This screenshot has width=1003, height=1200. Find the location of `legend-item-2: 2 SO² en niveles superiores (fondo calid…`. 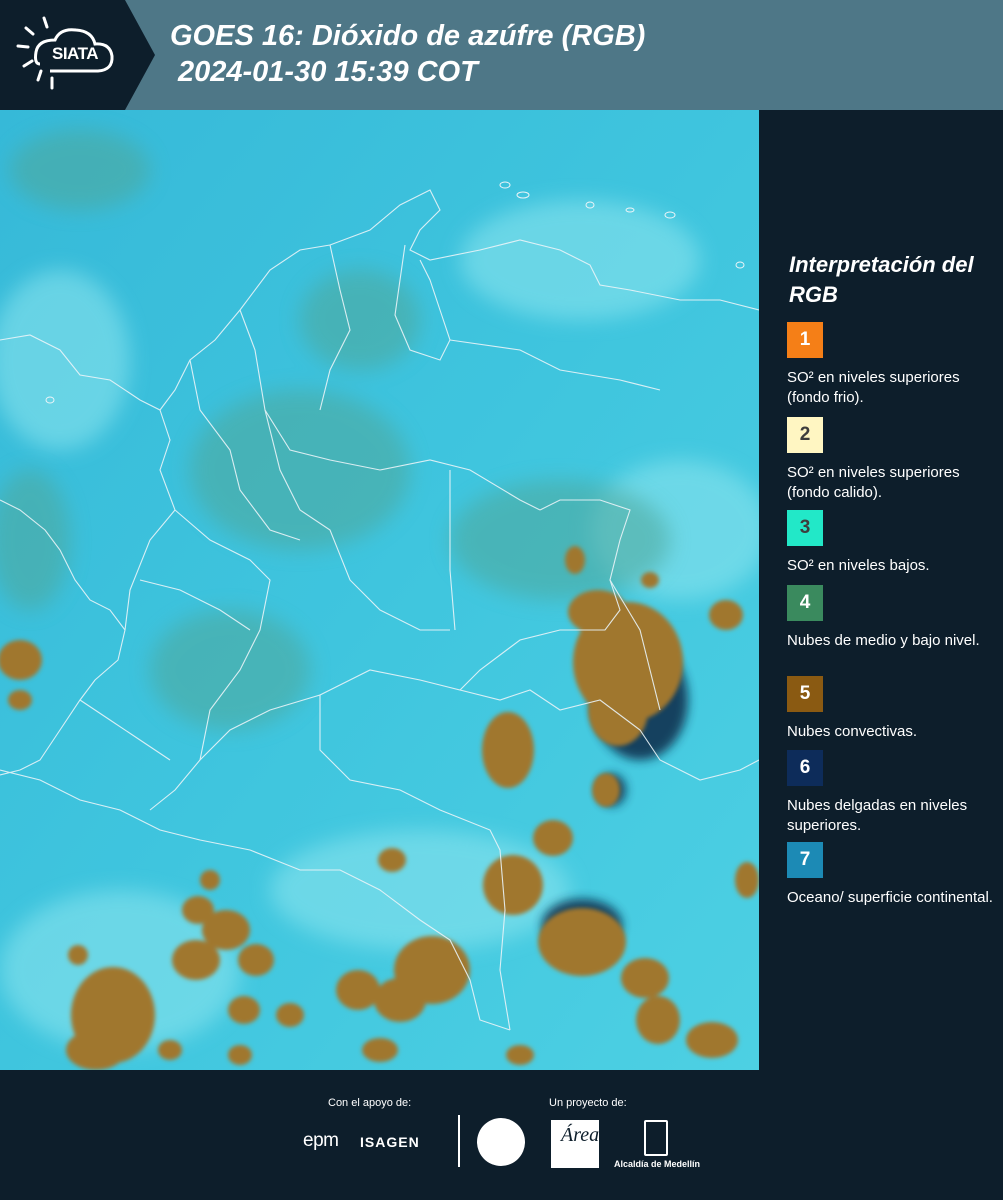

legend-item-2: 2 SO² en niveles superiores (fondo calid… is located at coordinates (892, 460).